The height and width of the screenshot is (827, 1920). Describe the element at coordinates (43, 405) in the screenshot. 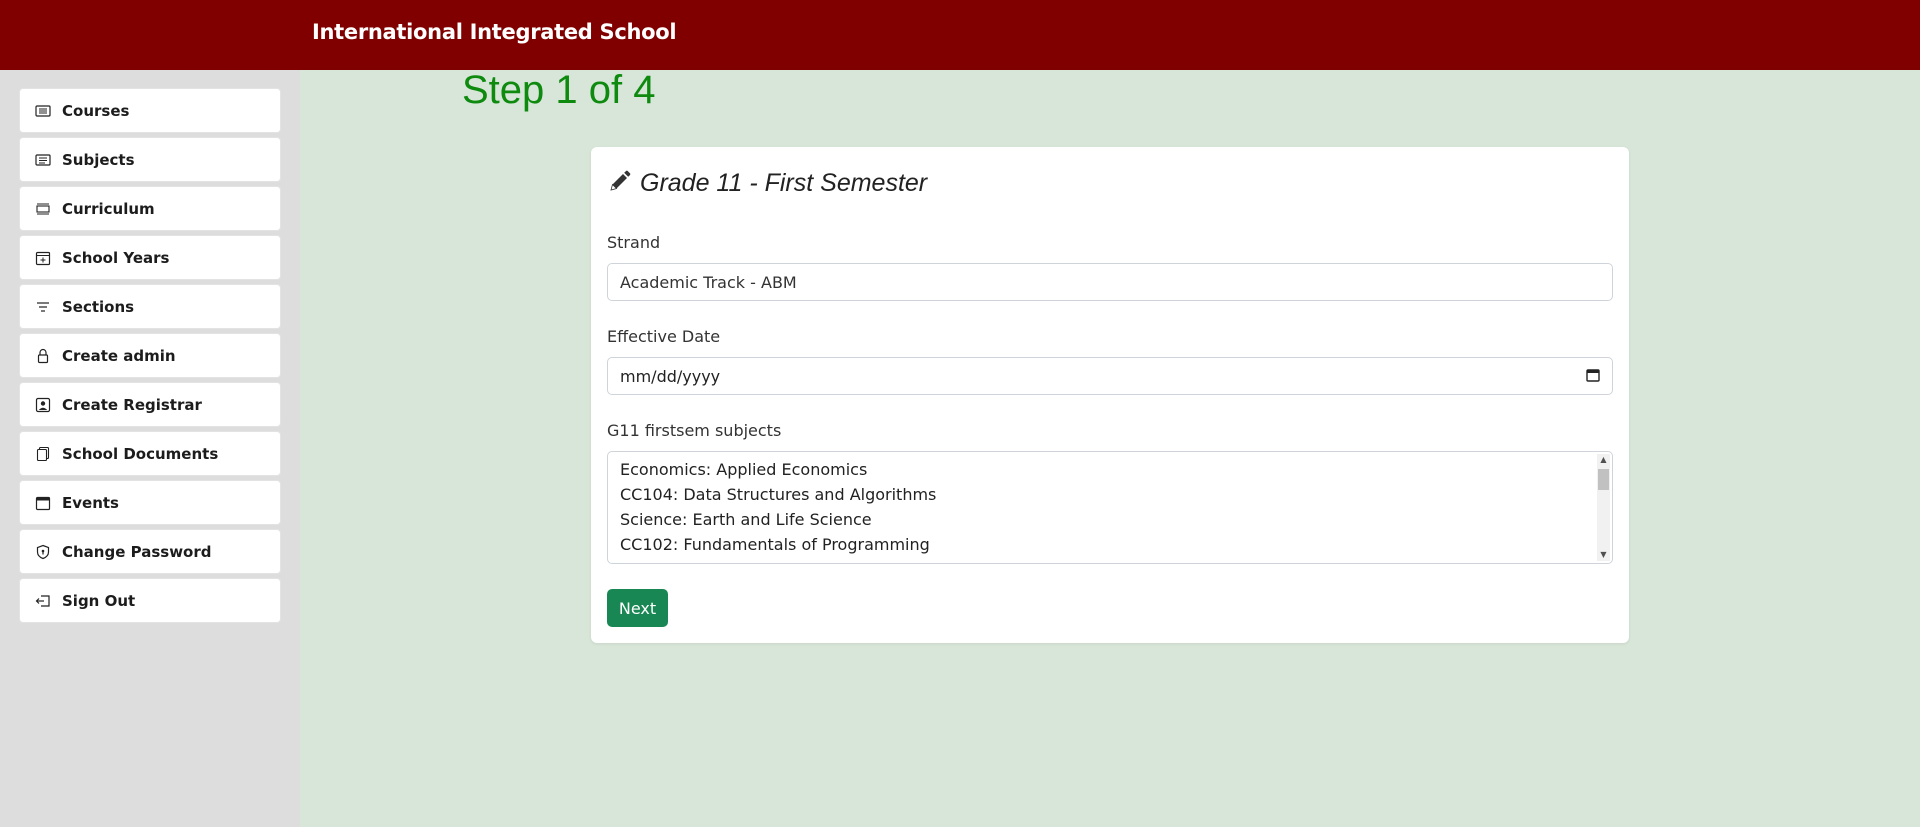

I see `person-badge-icon` at that location.